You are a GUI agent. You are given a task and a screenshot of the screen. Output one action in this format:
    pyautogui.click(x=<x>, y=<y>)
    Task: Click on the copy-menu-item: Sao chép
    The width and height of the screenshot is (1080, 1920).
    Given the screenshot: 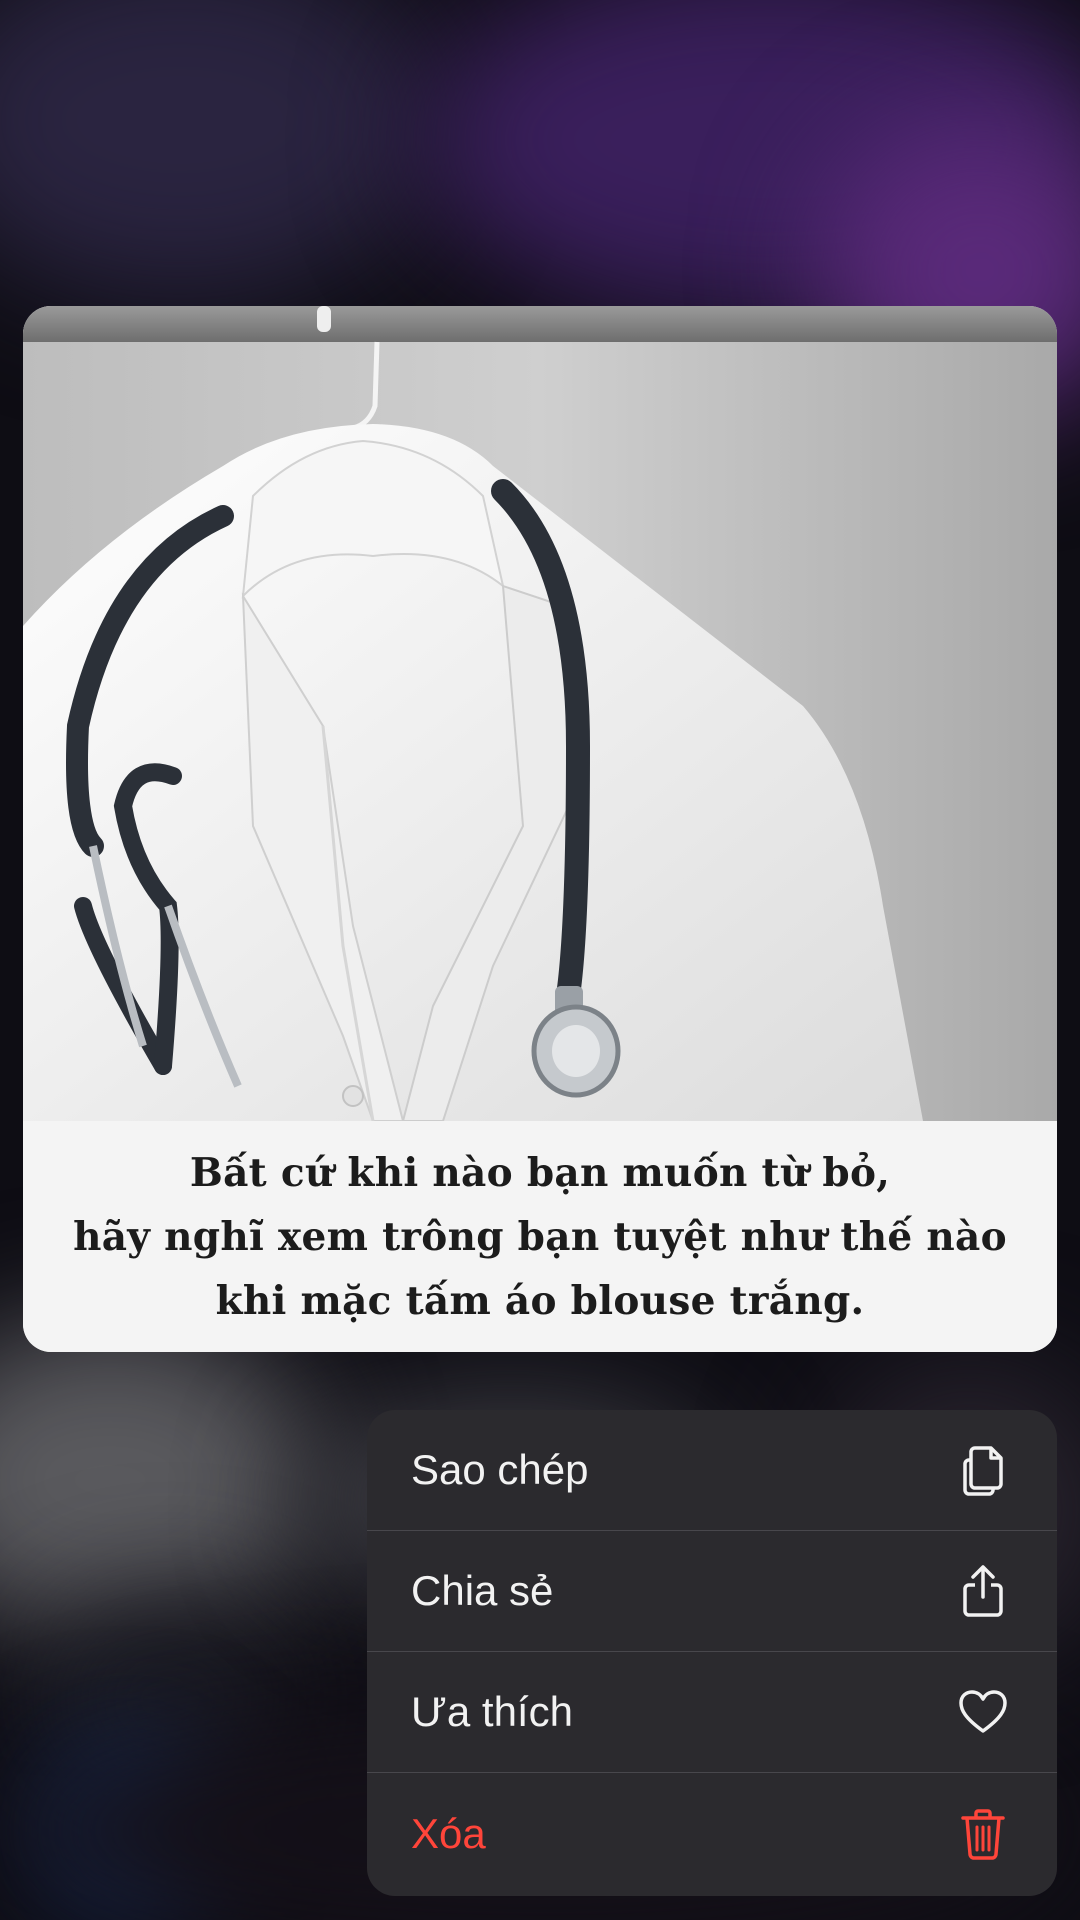 What is the action you would take?
    pyautogui.click(x=712, y=1470)
    